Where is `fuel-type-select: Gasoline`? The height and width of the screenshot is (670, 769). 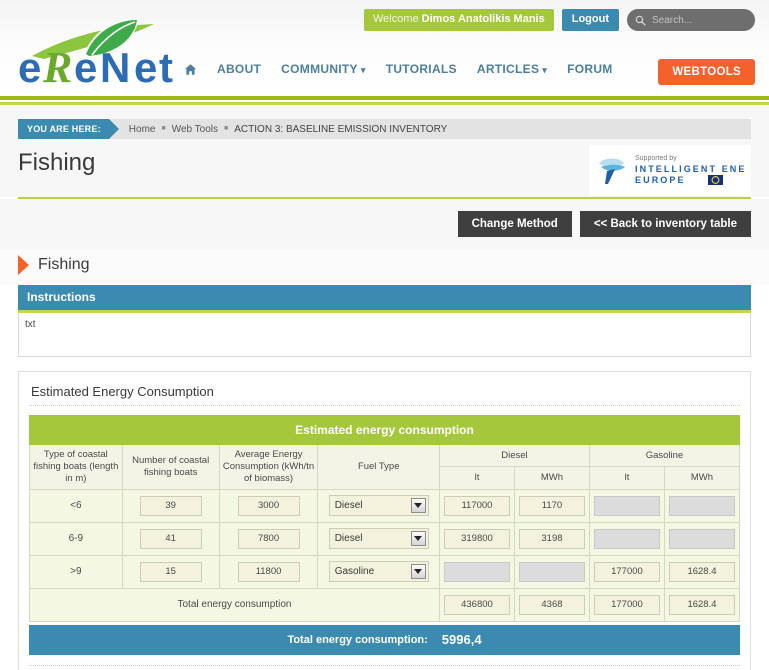 fuel-type-select: Gasoline is located at coordinates (378, 572).